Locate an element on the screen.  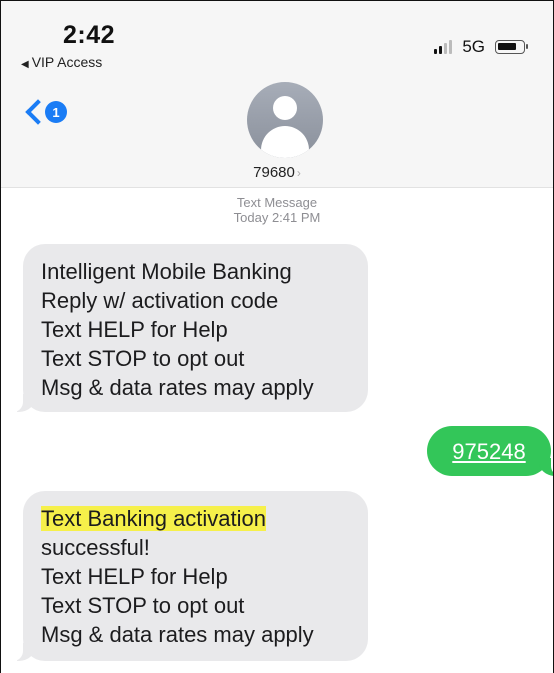
outgoing-message-bubble: 975248 is located at coordinates (490, 451).